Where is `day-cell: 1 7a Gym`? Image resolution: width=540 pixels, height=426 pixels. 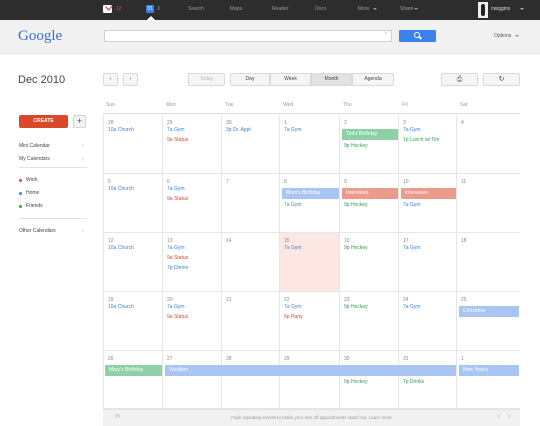 day-cell: 1 7a Gym is located at coordinates (310, 144).